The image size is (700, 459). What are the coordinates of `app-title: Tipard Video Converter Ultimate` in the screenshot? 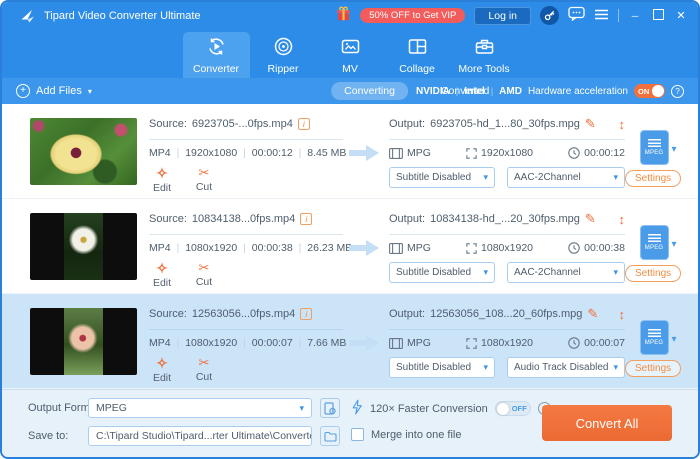 It's located at (122, 15).